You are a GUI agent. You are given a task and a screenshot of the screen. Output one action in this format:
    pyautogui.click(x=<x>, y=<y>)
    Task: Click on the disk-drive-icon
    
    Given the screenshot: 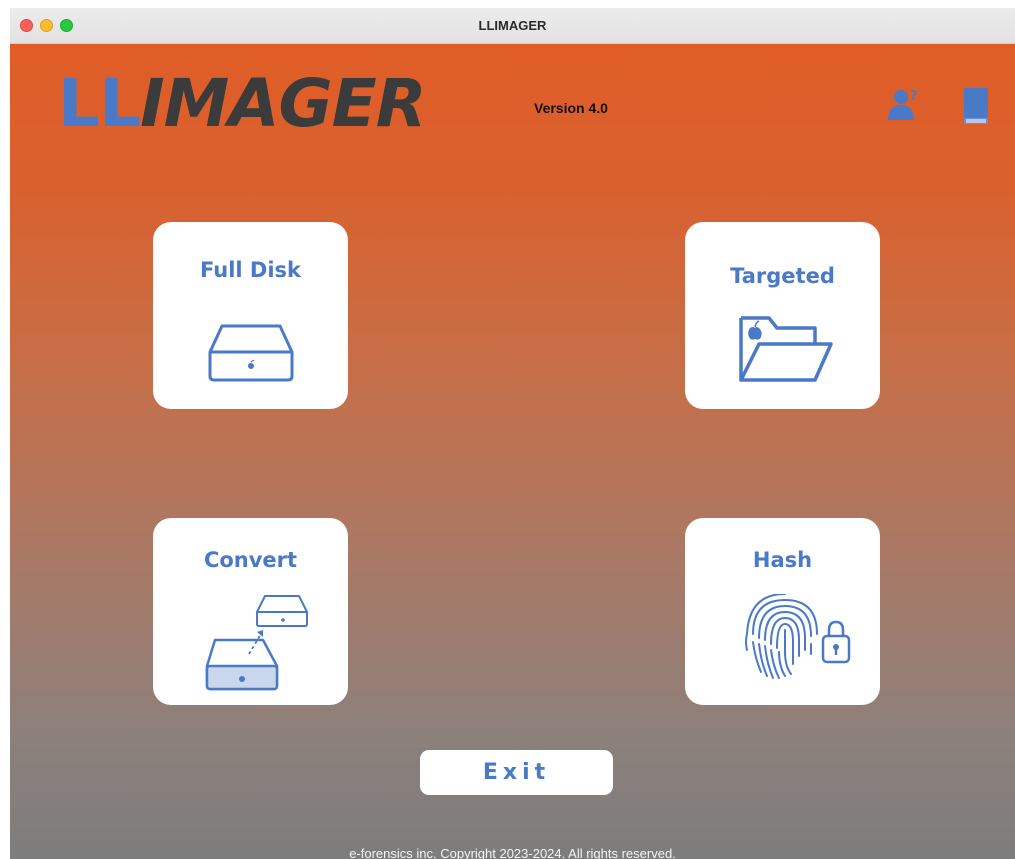 What is the action you would take?
    pyautogui.click(x=251, y=353)
    